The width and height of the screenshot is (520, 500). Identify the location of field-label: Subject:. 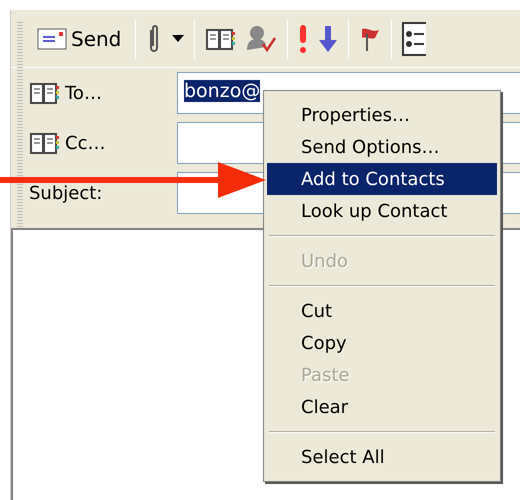
(65, 194).